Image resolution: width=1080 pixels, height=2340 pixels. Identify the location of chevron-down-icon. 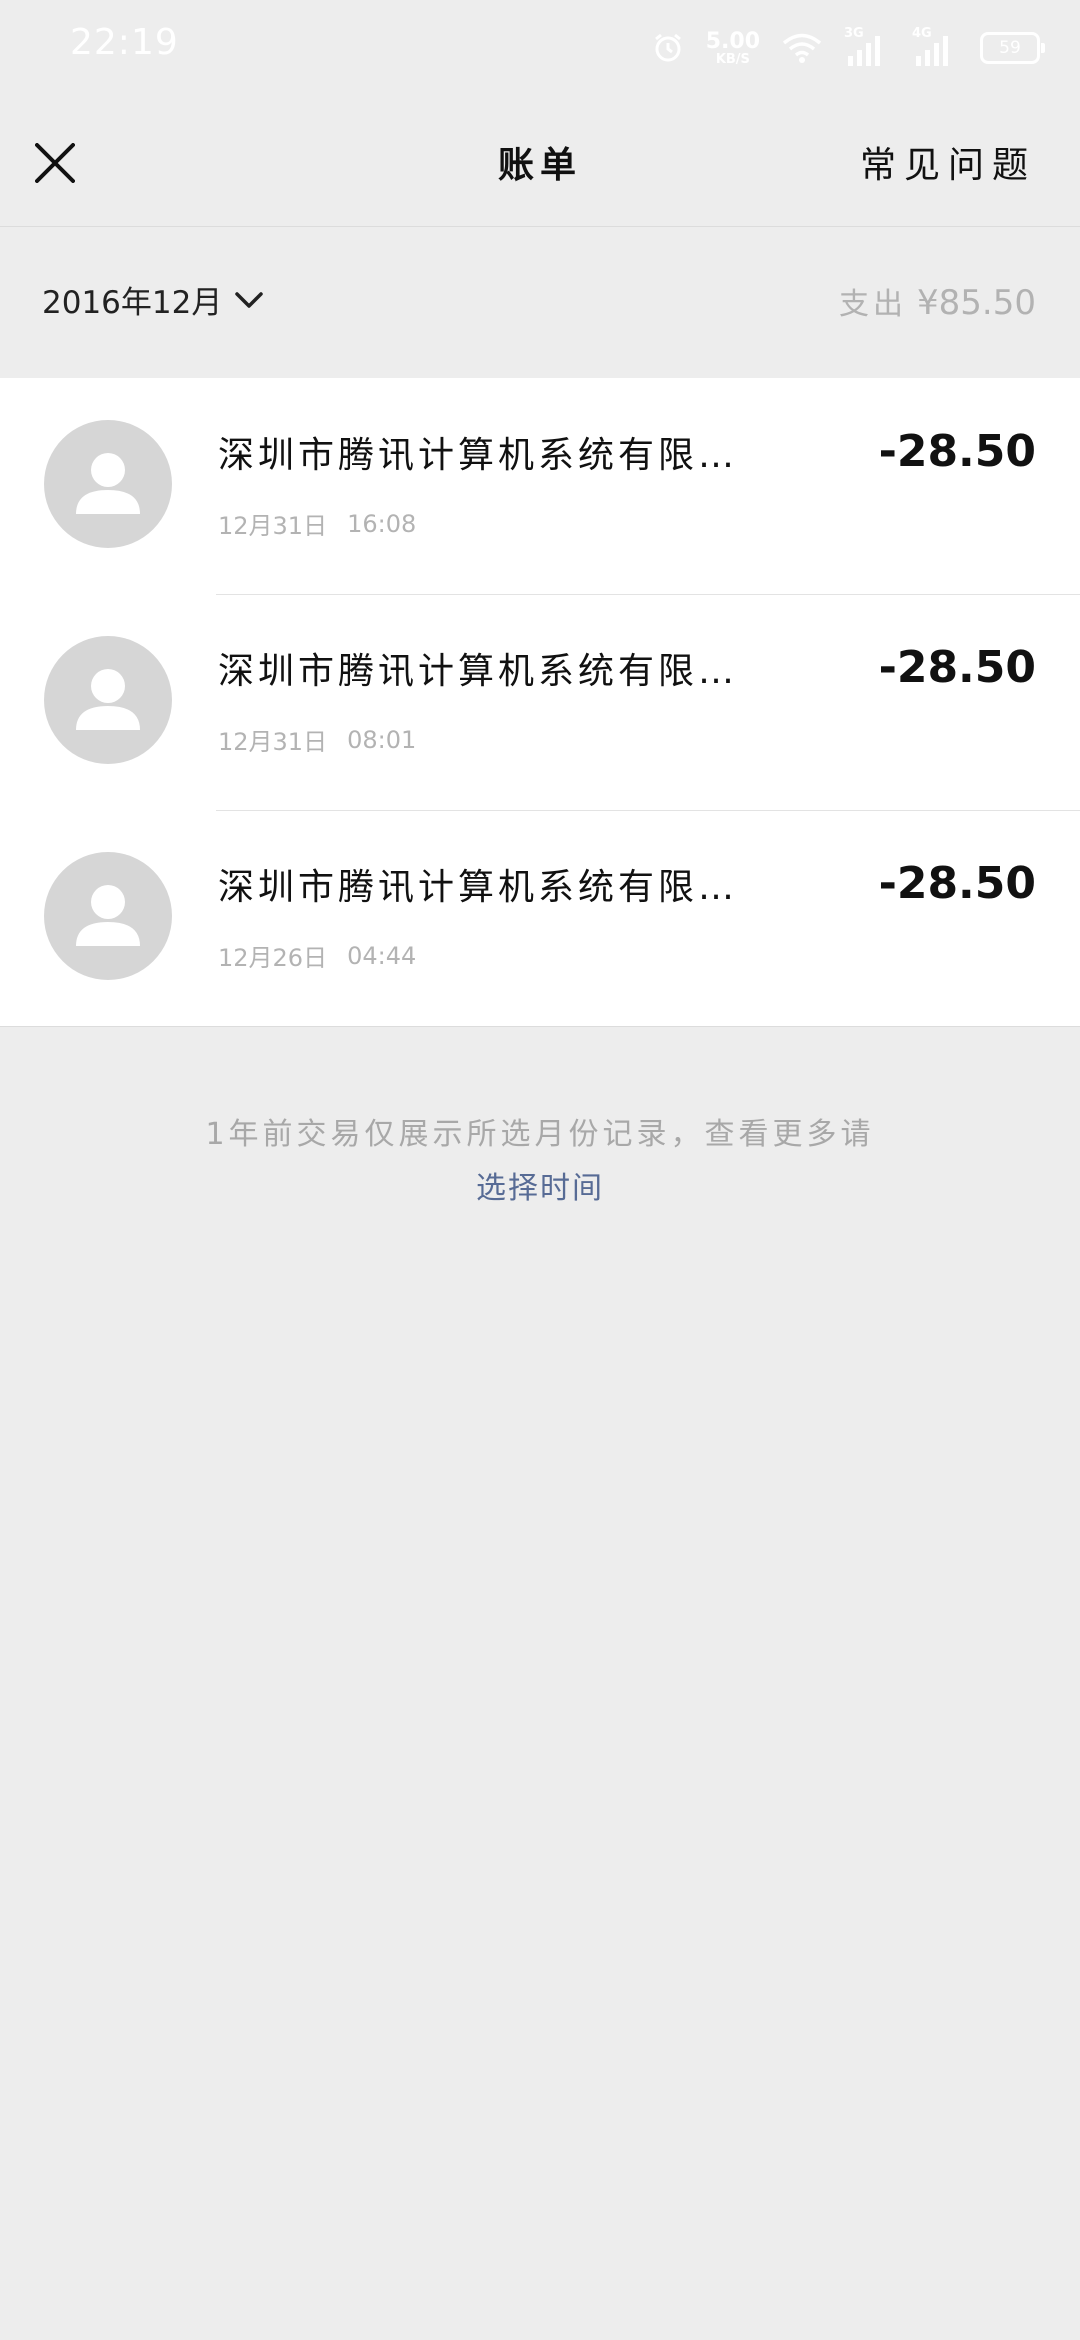
(249, 299).